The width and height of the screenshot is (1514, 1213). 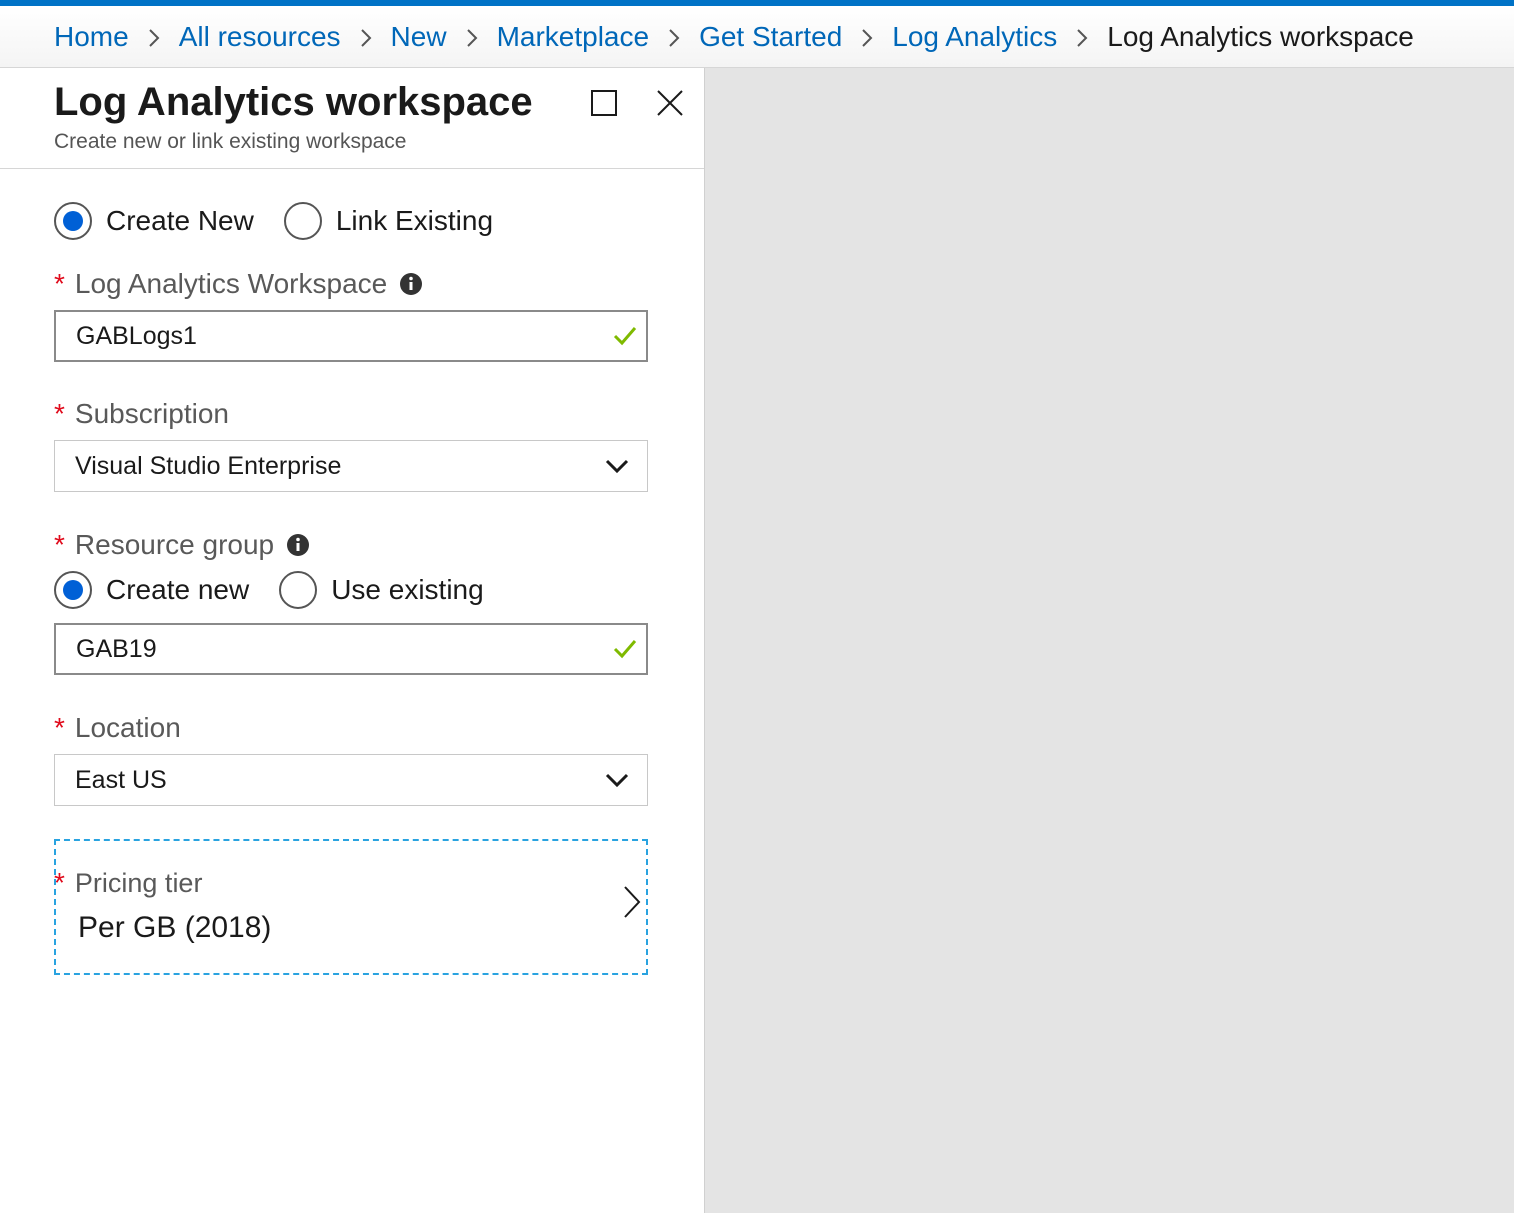 I want to click on workspace-name-label: * Log Analytics Workspace, so click(x=238, y=284).